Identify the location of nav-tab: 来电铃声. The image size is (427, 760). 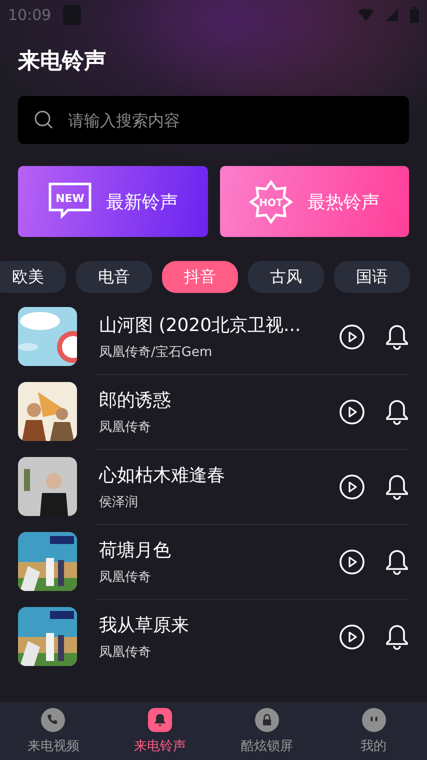
(160, 731).